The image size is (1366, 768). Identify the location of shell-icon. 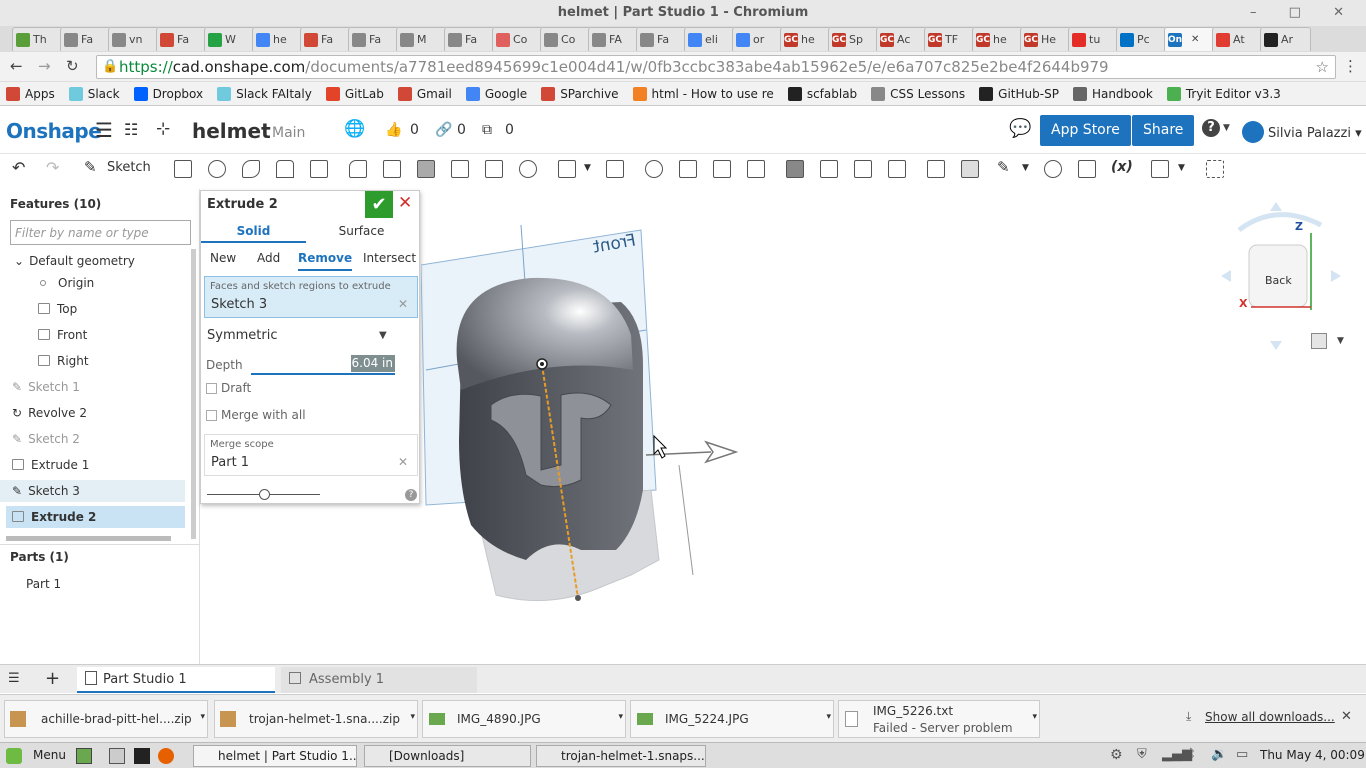
(494, 169).